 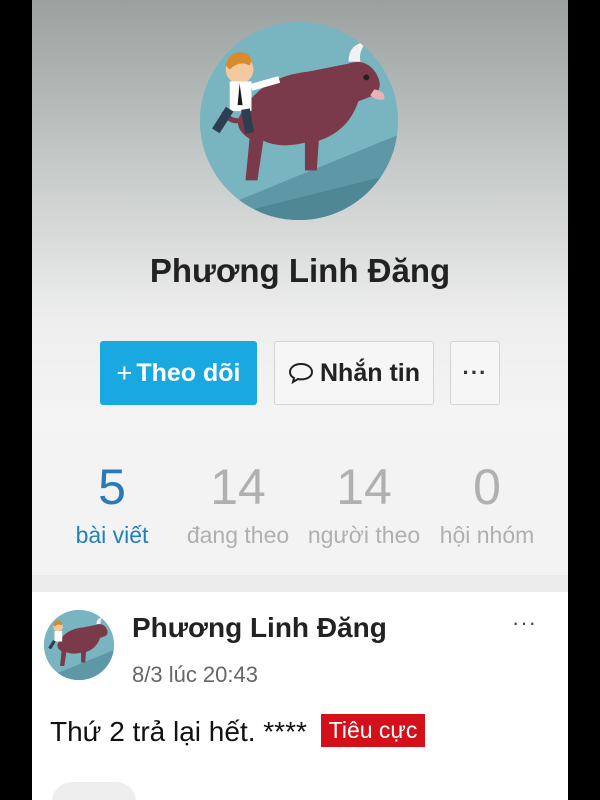 I want to click on stat-followers: 14 người theo, so click(x=364, y=500).